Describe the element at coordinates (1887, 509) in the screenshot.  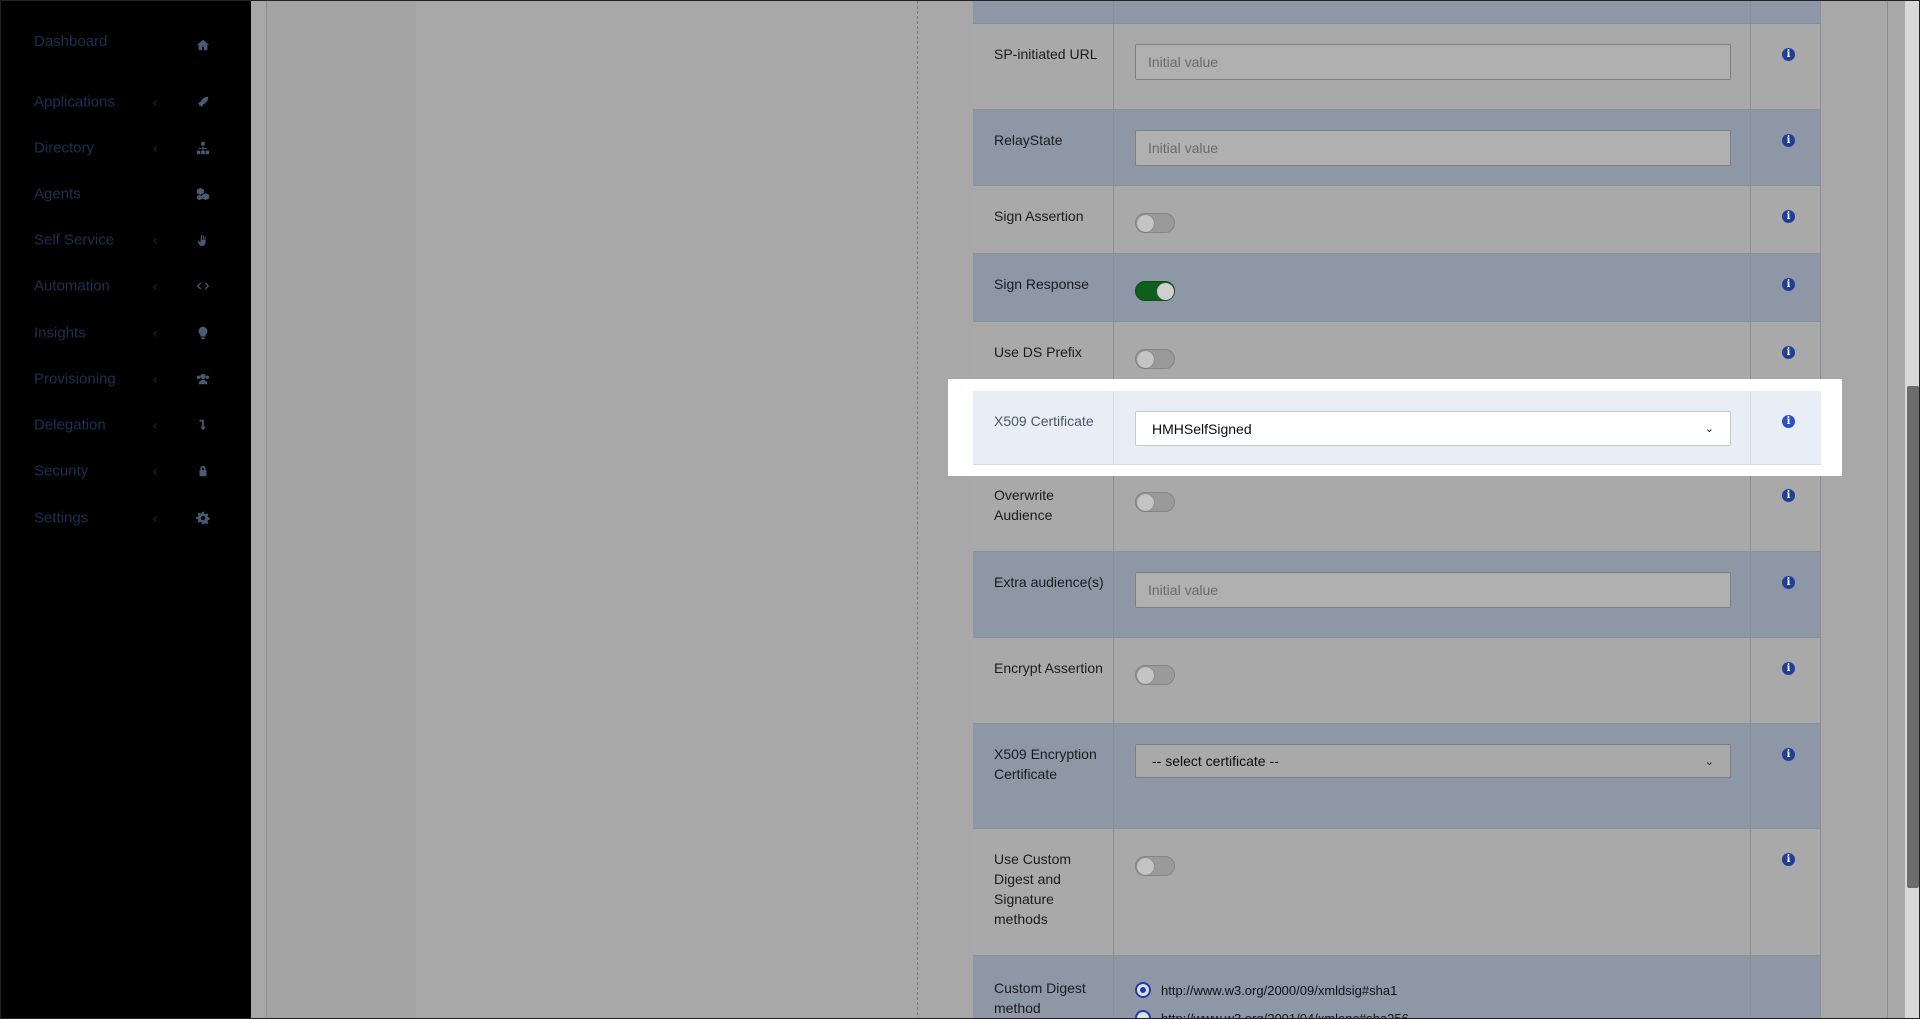
I see `content-edge` at that location.